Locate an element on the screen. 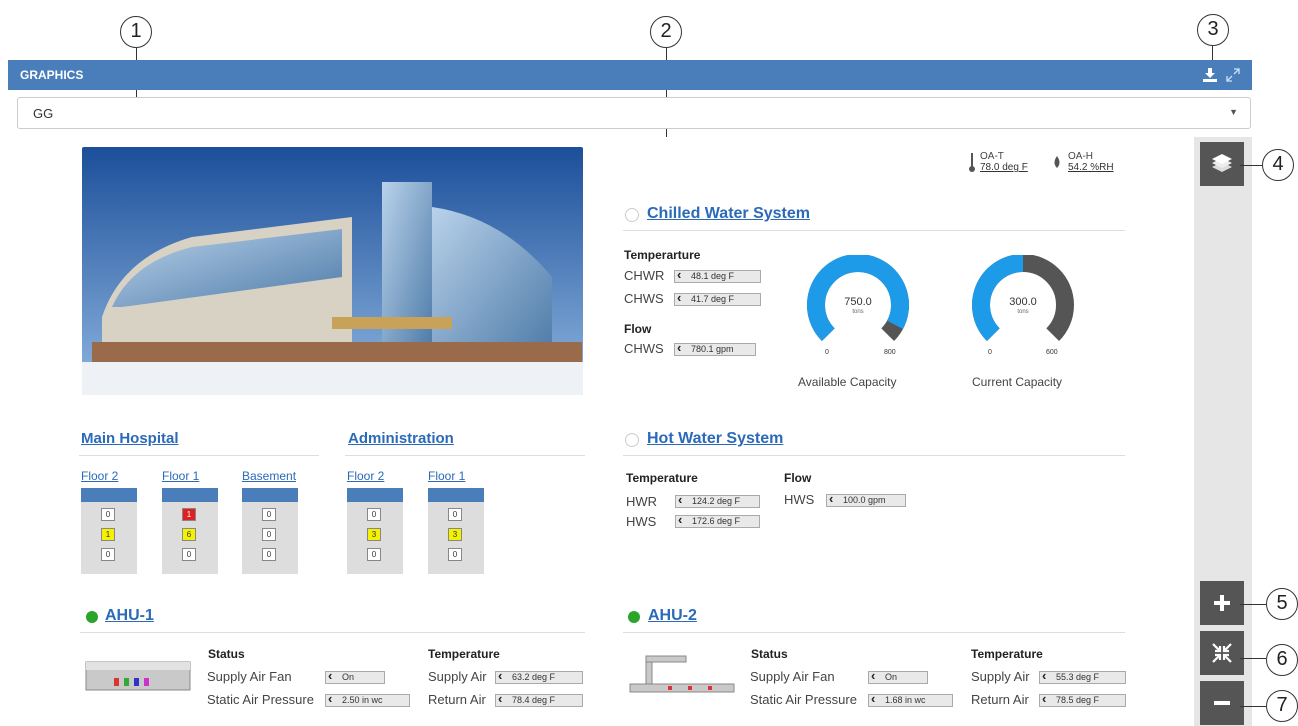 Image resolution: width=1298 pixels, height=726 pixels. chilled-divider is located at coordinates (874, 230).